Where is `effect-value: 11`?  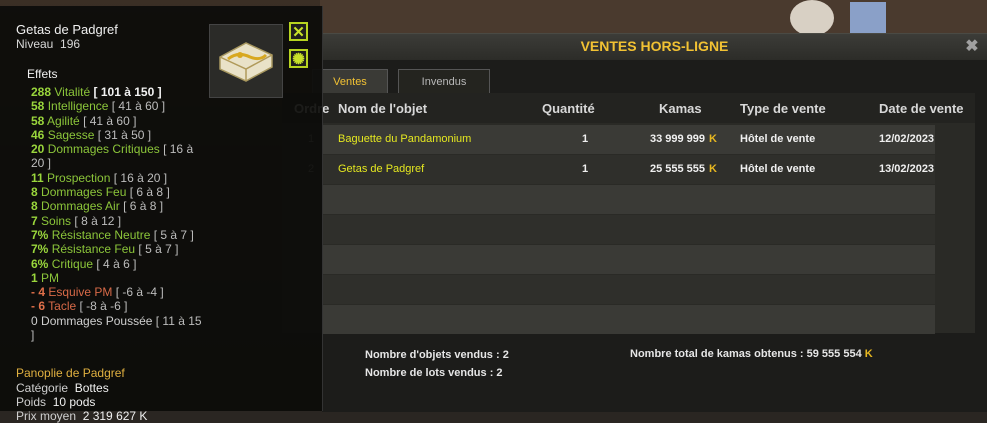
effect-value: 11 is located at coordinates (37, 177).